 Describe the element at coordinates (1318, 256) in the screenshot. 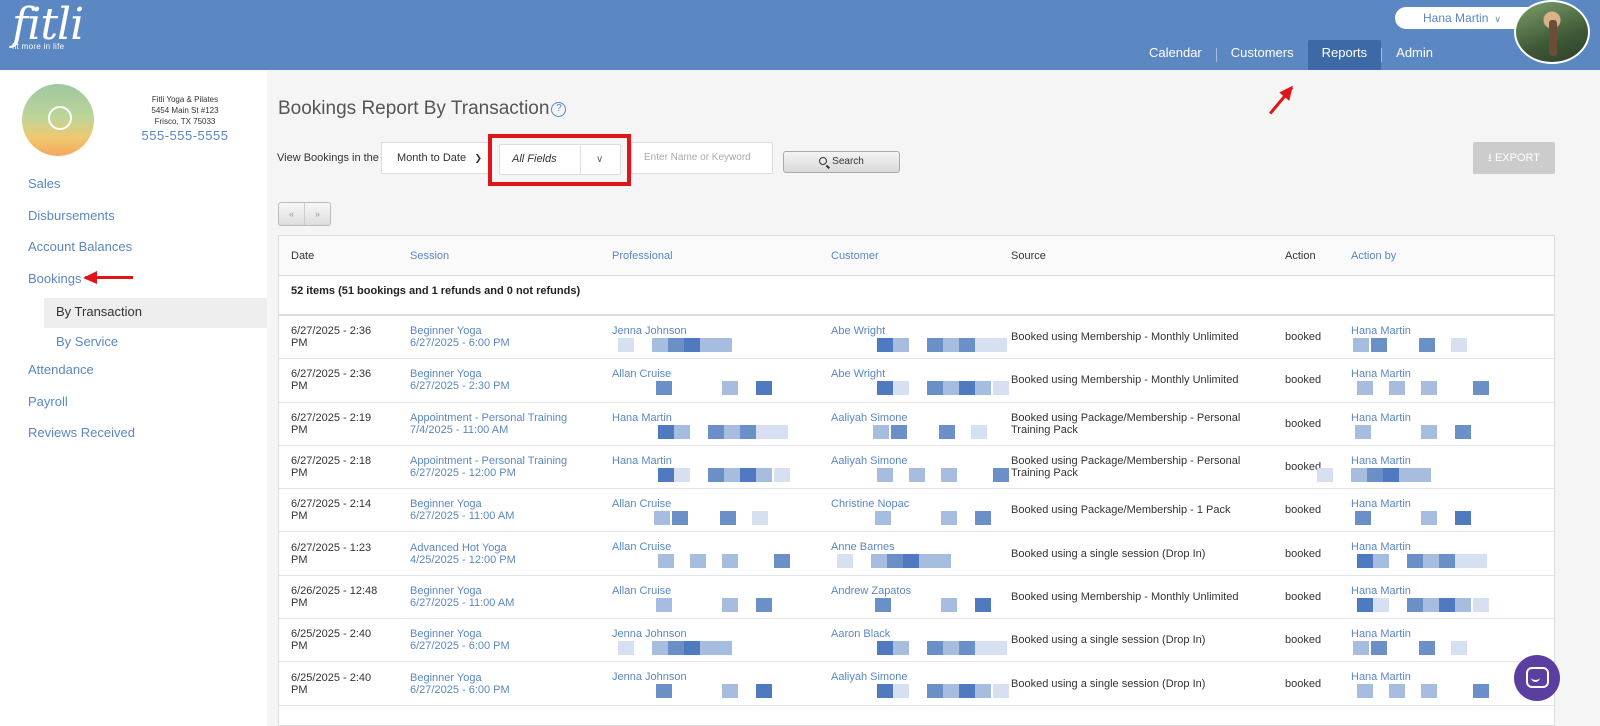

I see `col-action: Action` at that location.